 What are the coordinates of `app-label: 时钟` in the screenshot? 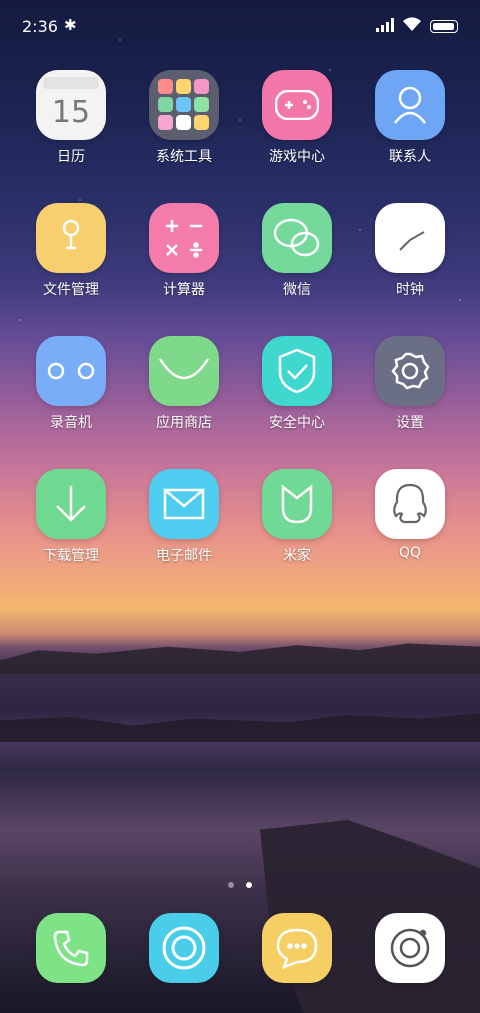 It's located at (410, 290).